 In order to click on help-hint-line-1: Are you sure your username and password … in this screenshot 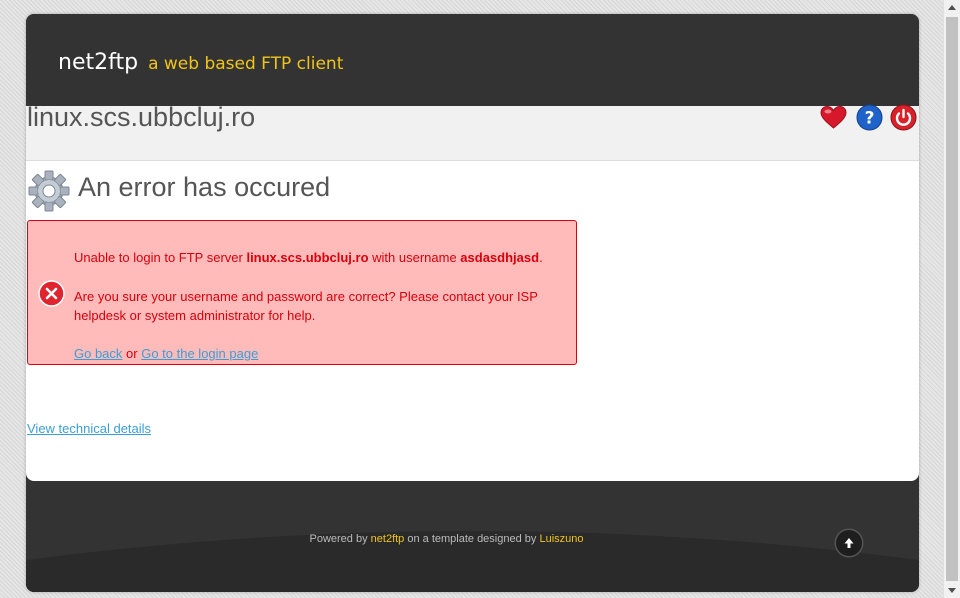, I will do `click(306, 296)`.